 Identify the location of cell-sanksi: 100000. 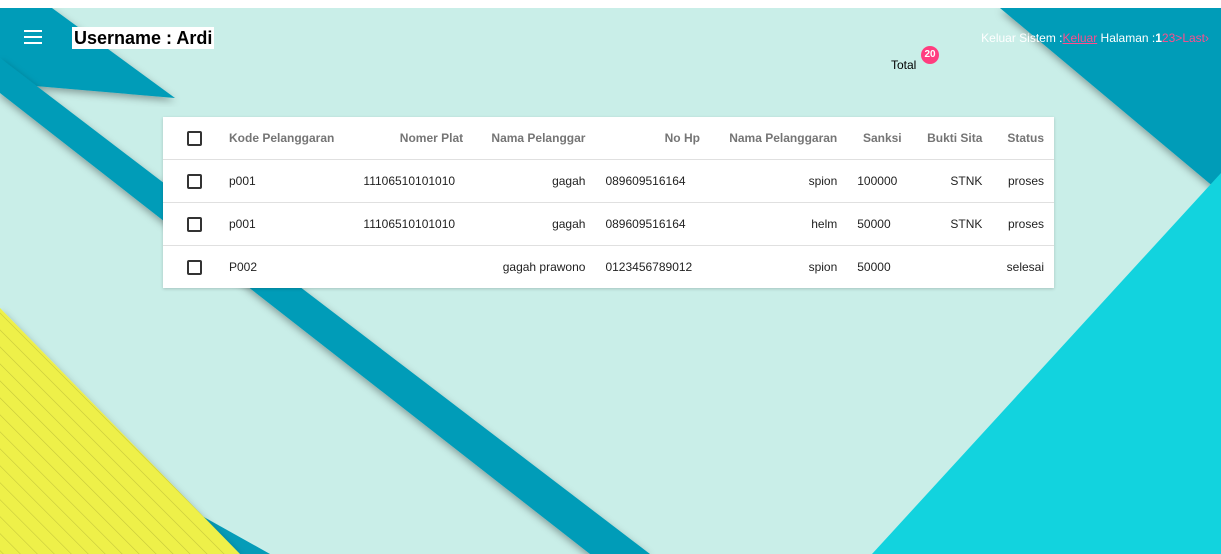
(879, 181).